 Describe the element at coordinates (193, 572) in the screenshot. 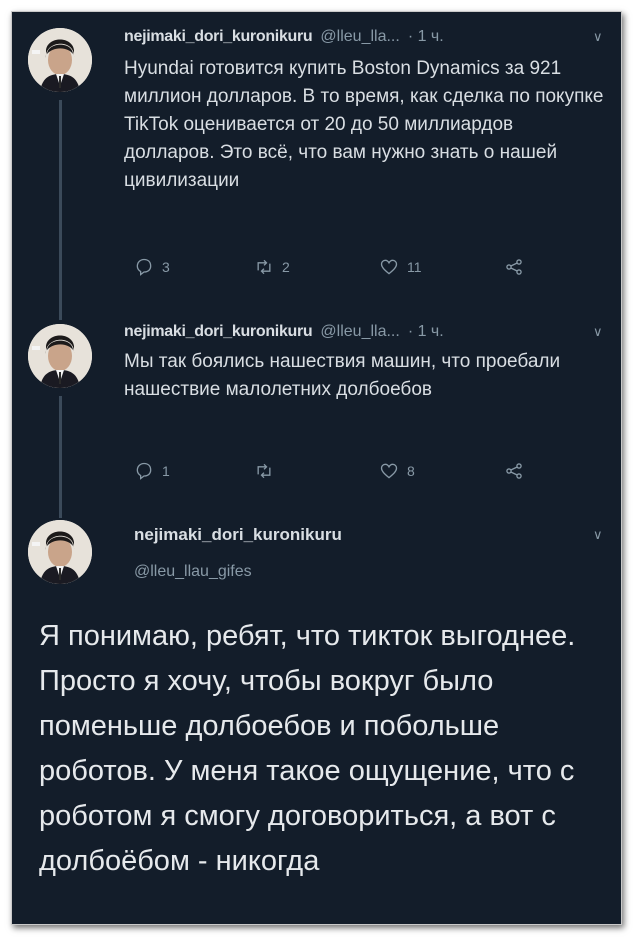

I see `author-handle: @lleu_llau_gifes` at that location.